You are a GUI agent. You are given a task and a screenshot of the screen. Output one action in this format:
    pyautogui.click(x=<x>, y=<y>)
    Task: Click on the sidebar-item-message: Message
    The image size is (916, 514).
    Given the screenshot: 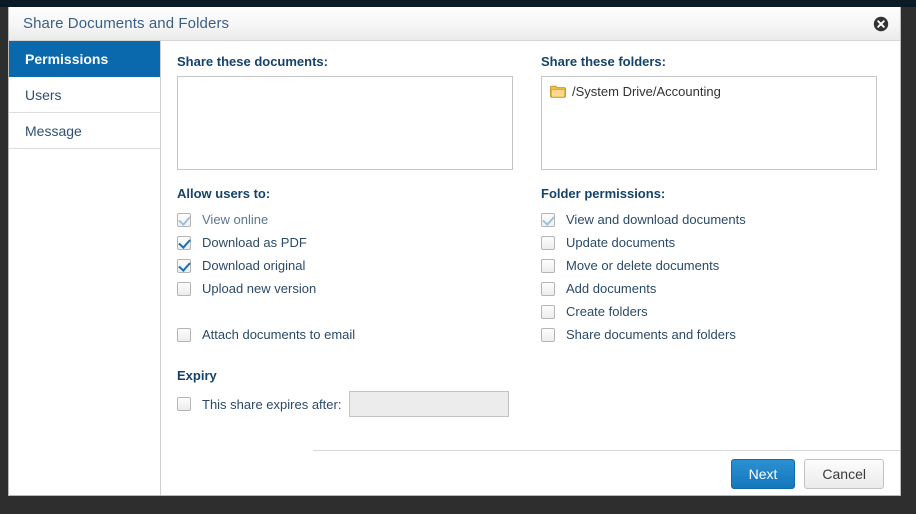 What is the action you would take?
    pyautogui.click(x=84, y=131)
    